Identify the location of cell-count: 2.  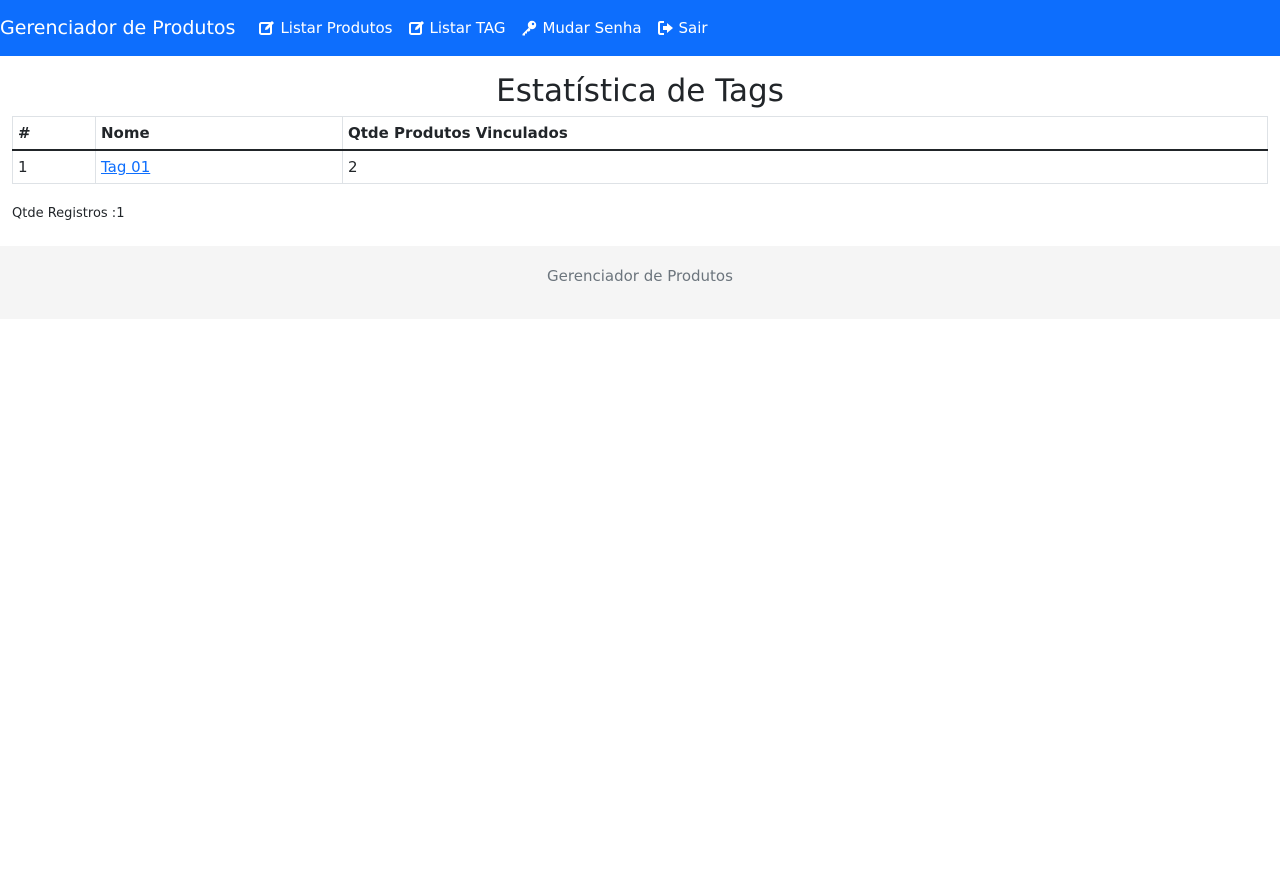
(805, 167).